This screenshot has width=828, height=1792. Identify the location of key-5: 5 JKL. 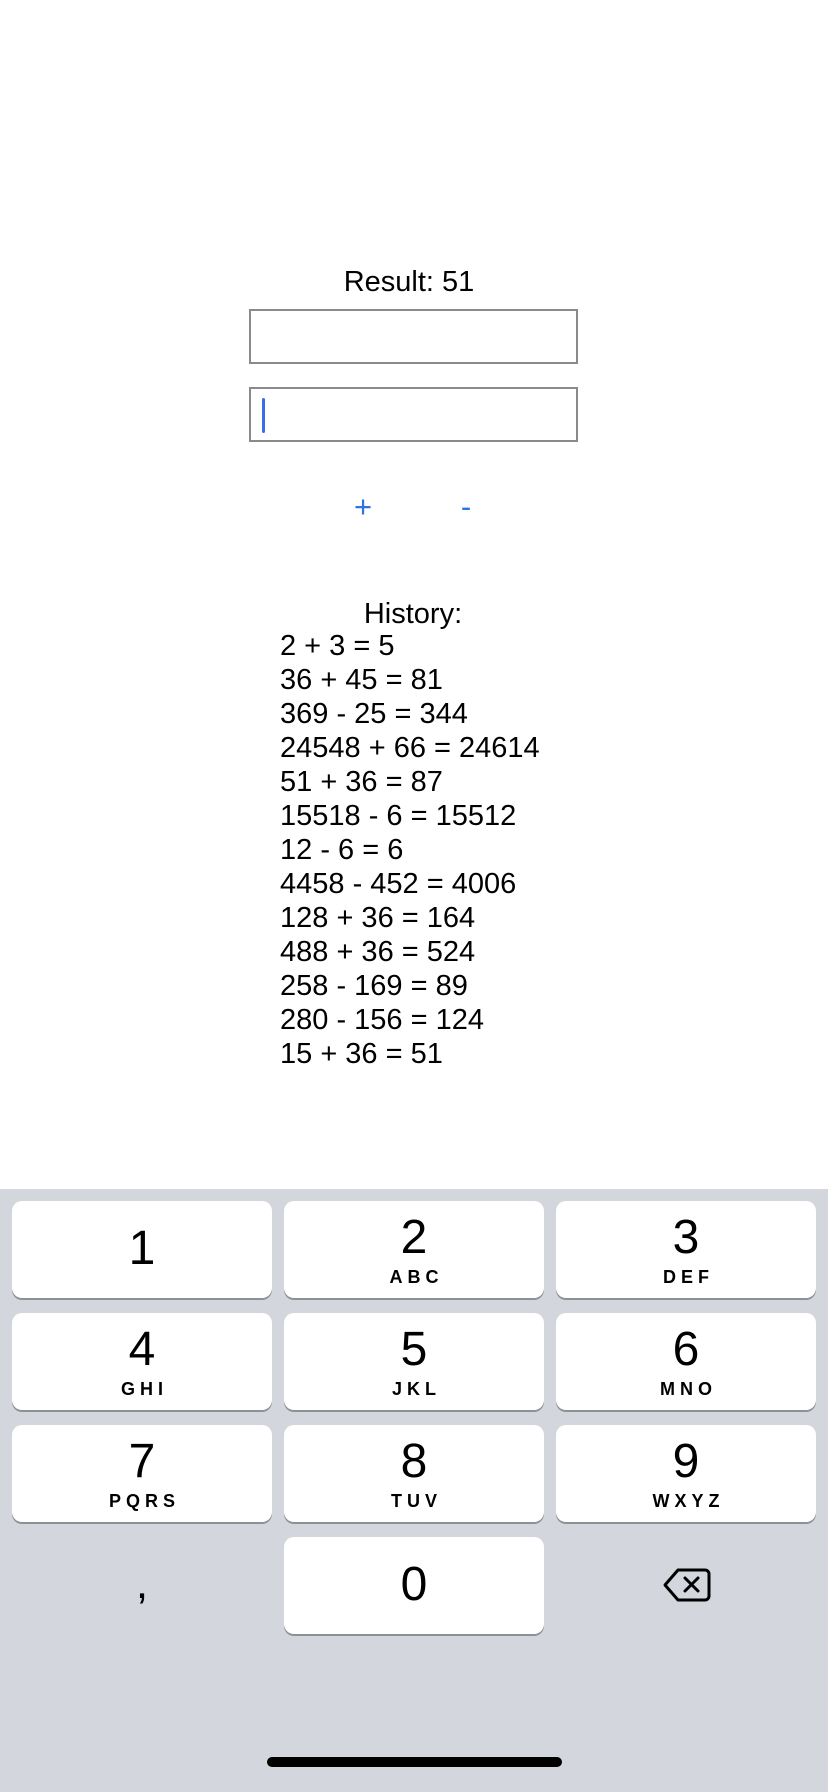
(414, 1361).